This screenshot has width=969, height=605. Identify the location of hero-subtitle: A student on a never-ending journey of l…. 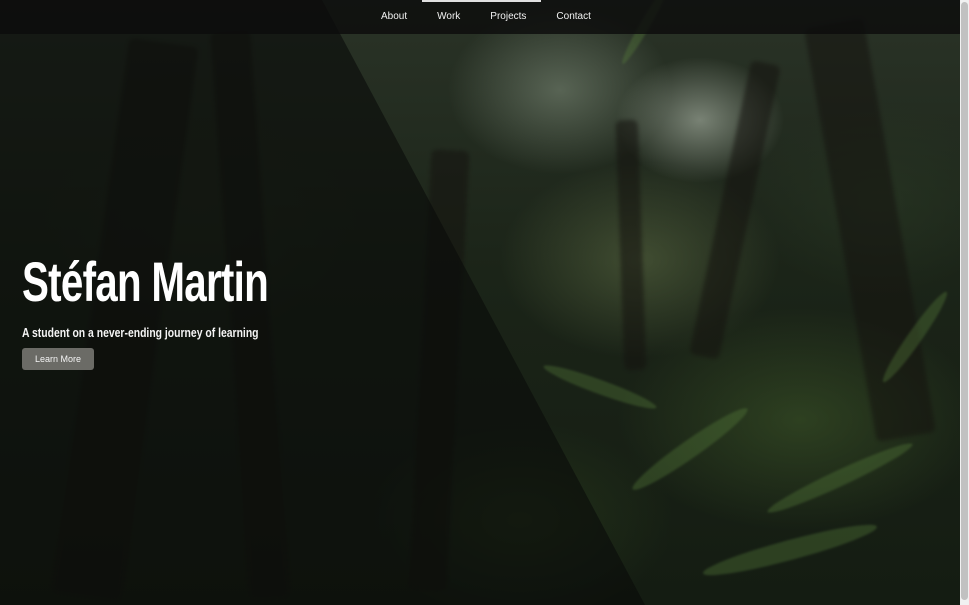
(140, 332).